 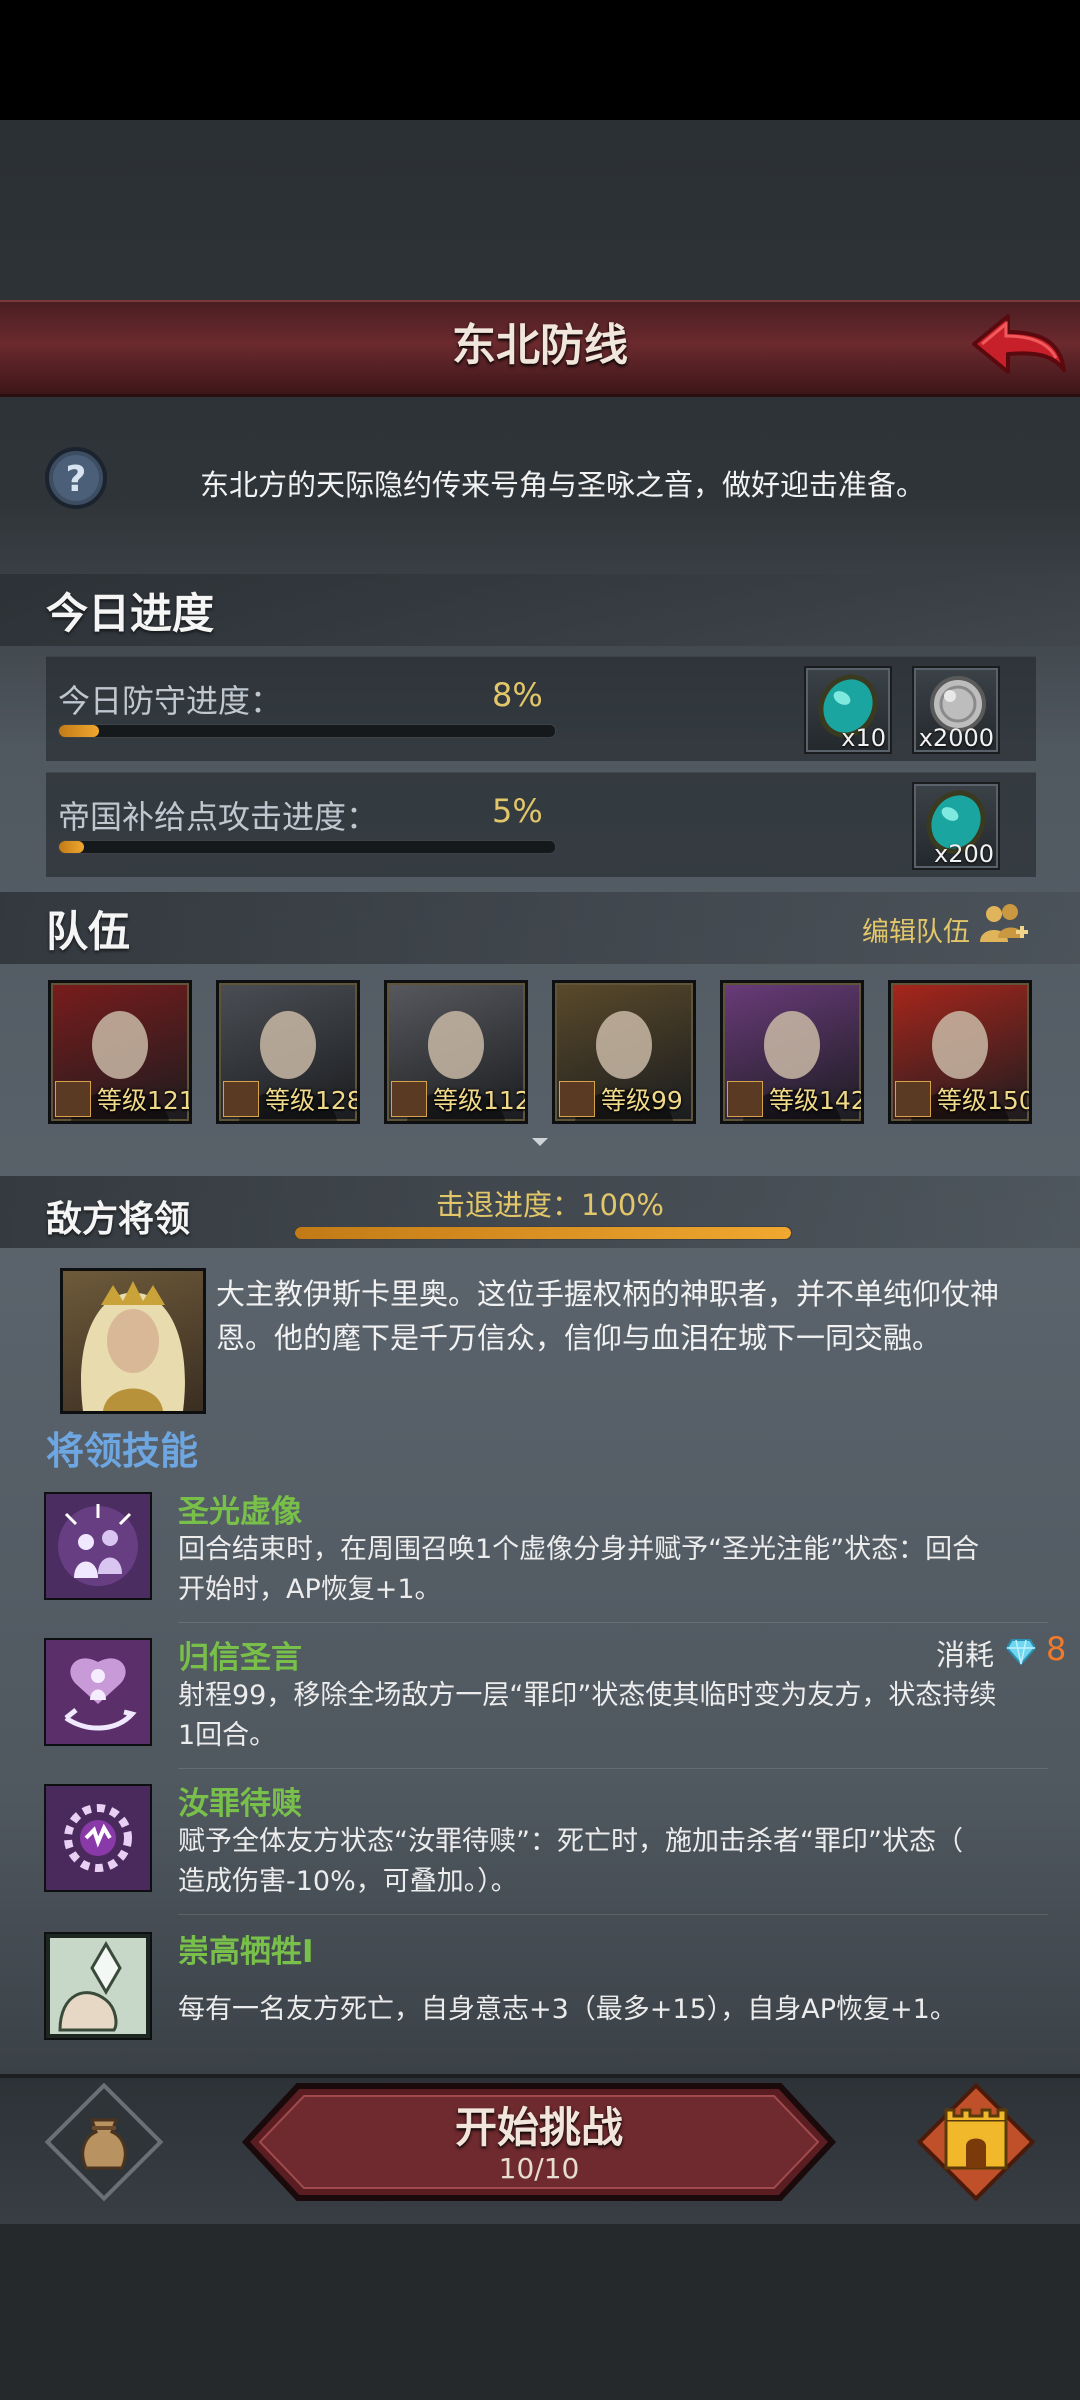 I want to click on repel-progress-bar, so click(x=543, y=1233).